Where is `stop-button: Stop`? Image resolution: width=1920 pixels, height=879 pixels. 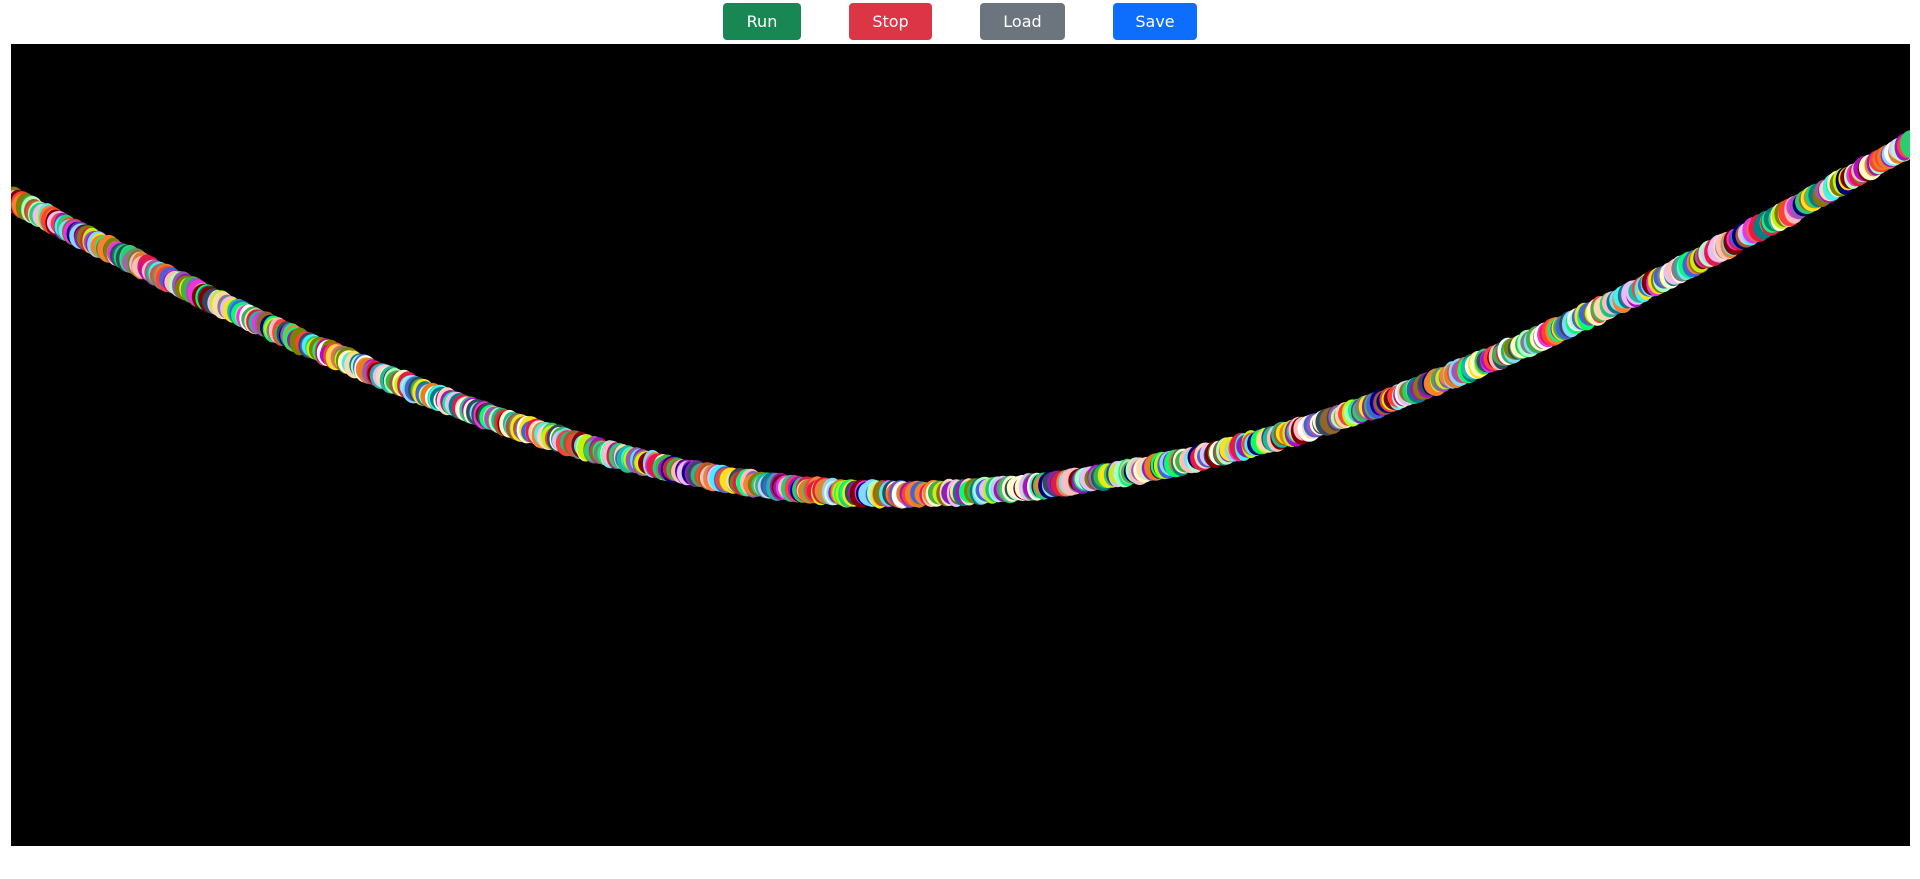
stop-button: Stop is located at coordinates (890, 21).